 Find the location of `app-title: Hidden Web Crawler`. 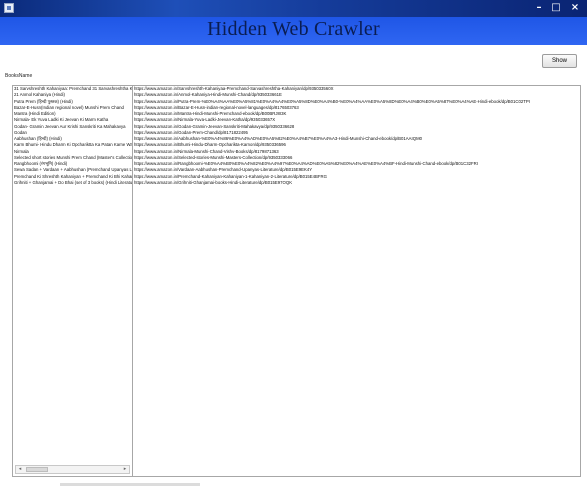

app-title: Hidden Web Crawler is located at coordinates (293, 29).